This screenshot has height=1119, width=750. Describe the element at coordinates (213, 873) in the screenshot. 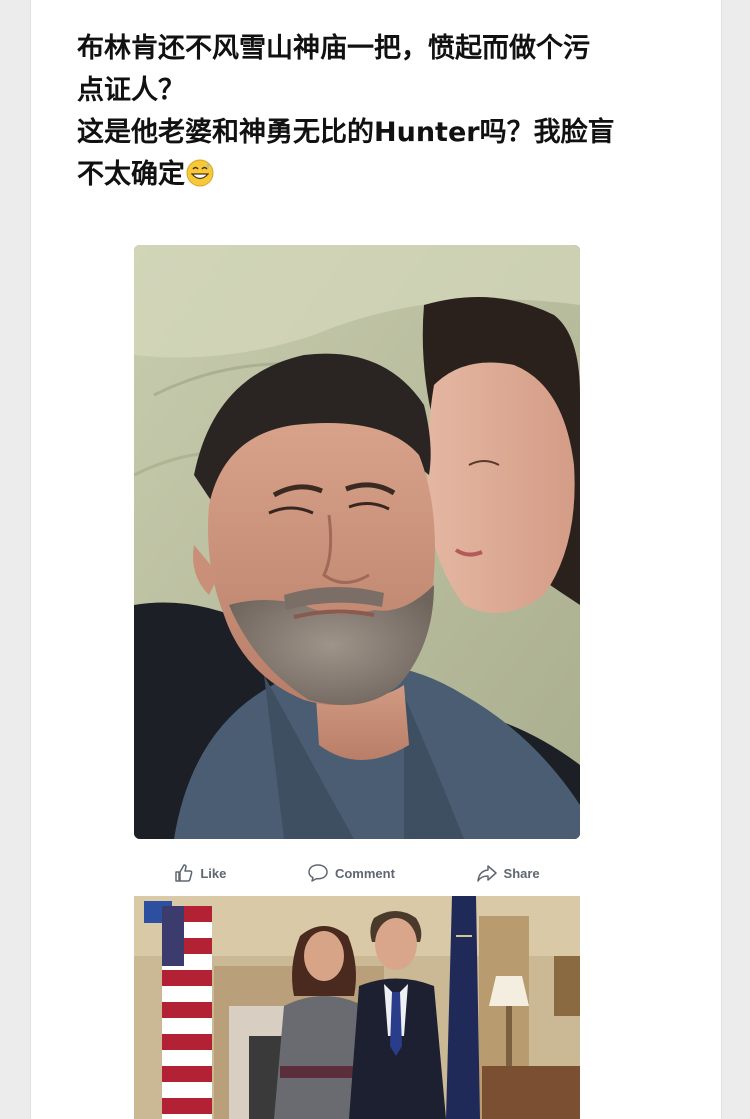

I see `like-label: Like` at that location.